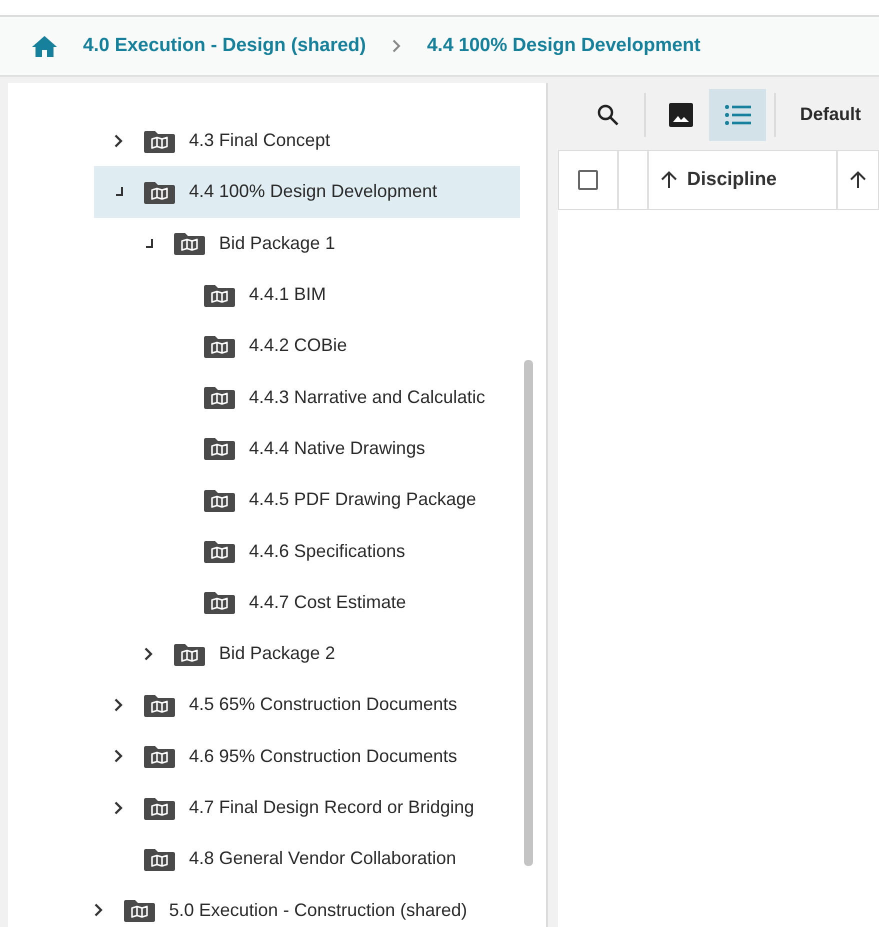  What do you see at coordinates (680, 114) in the screenshot?
I see `image-icon` at bounding box center [680, 114].